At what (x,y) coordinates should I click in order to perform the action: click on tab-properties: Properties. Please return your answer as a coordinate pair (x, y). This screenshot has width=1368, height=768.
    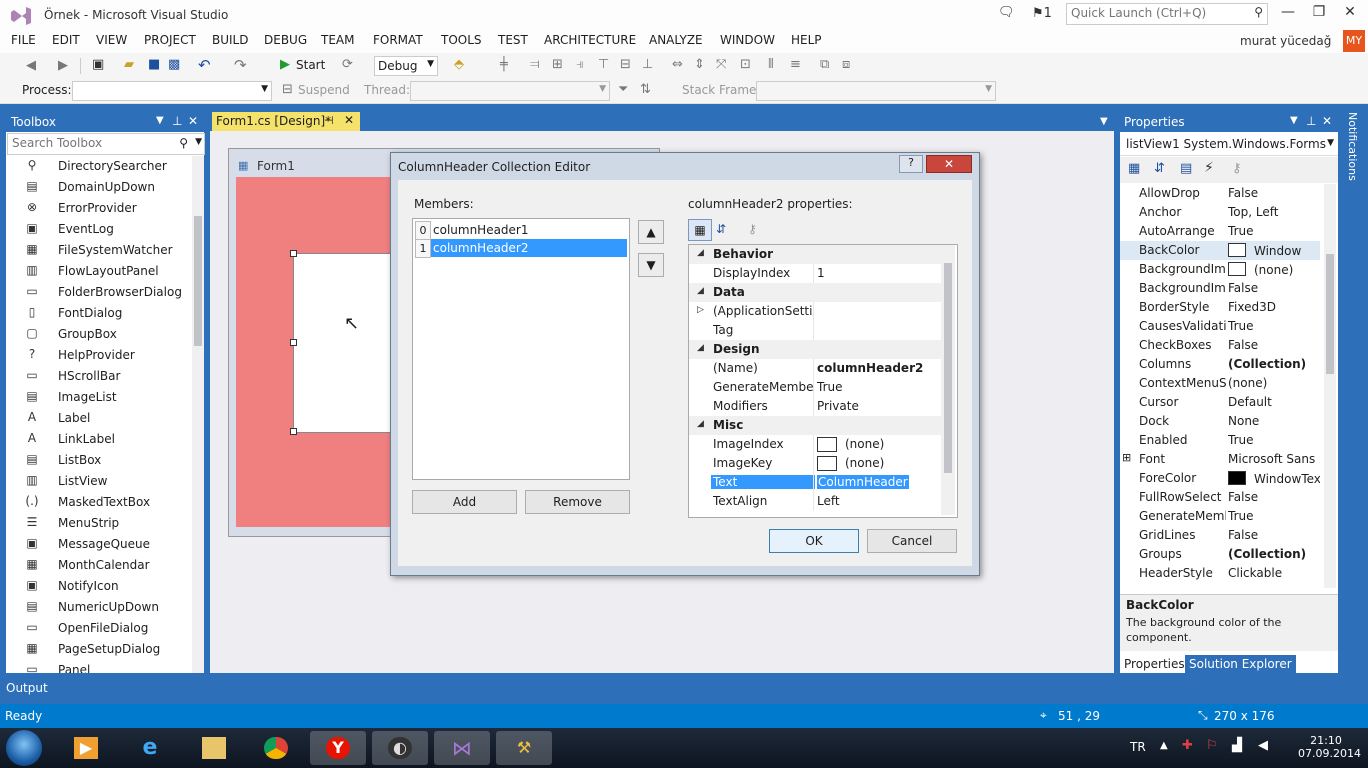
    Looking at the image, I should click on (1154, 664).